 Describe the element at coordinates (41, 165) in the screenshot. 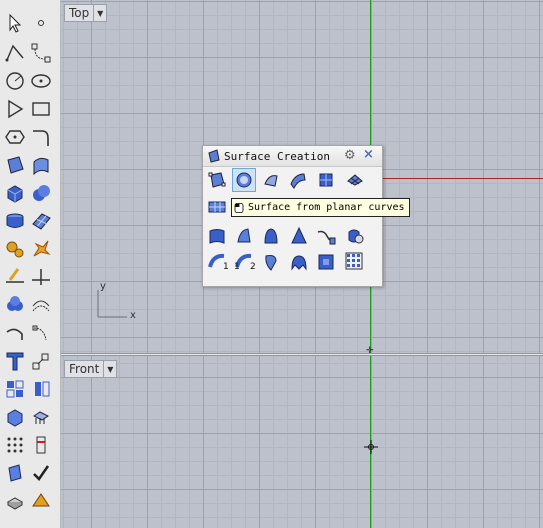

I see `extrude-surface-icon` at that location.